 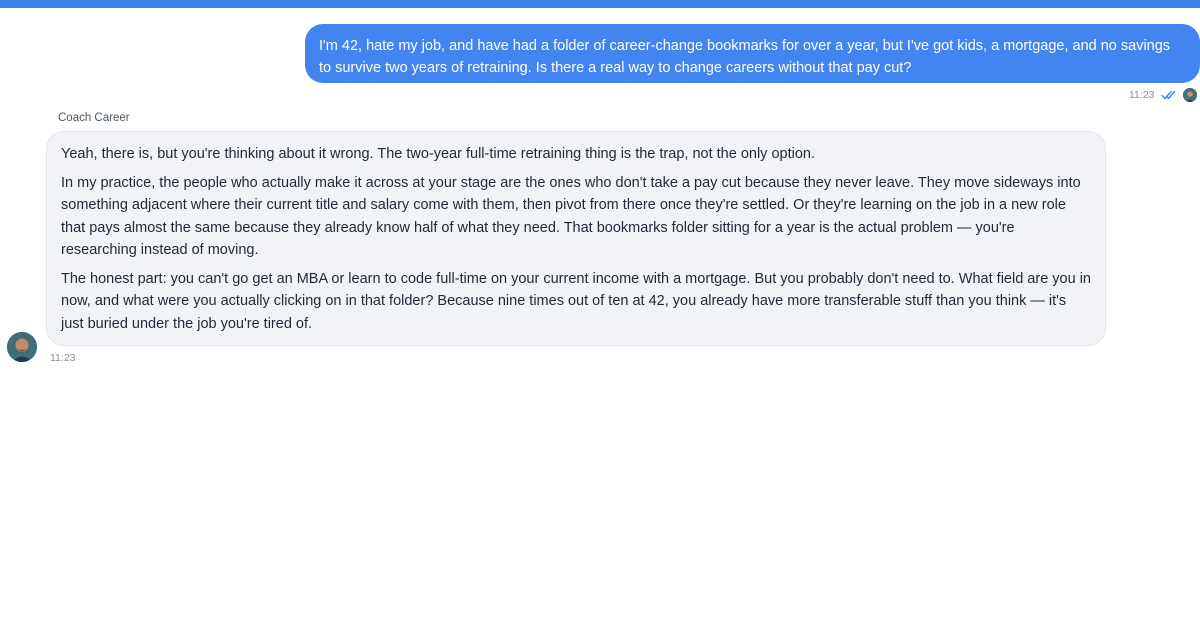 I want to click on user-avatar-icon, so click(x=1190, y=95).